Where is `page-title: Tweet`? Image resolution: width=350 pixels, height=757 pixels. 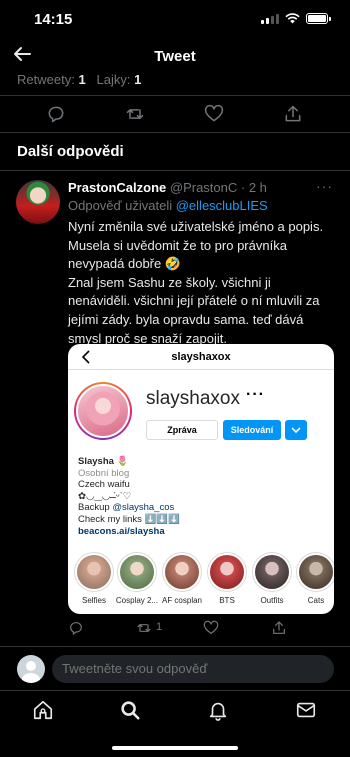 page-title: Tweet is located at coordinates (175, 56).